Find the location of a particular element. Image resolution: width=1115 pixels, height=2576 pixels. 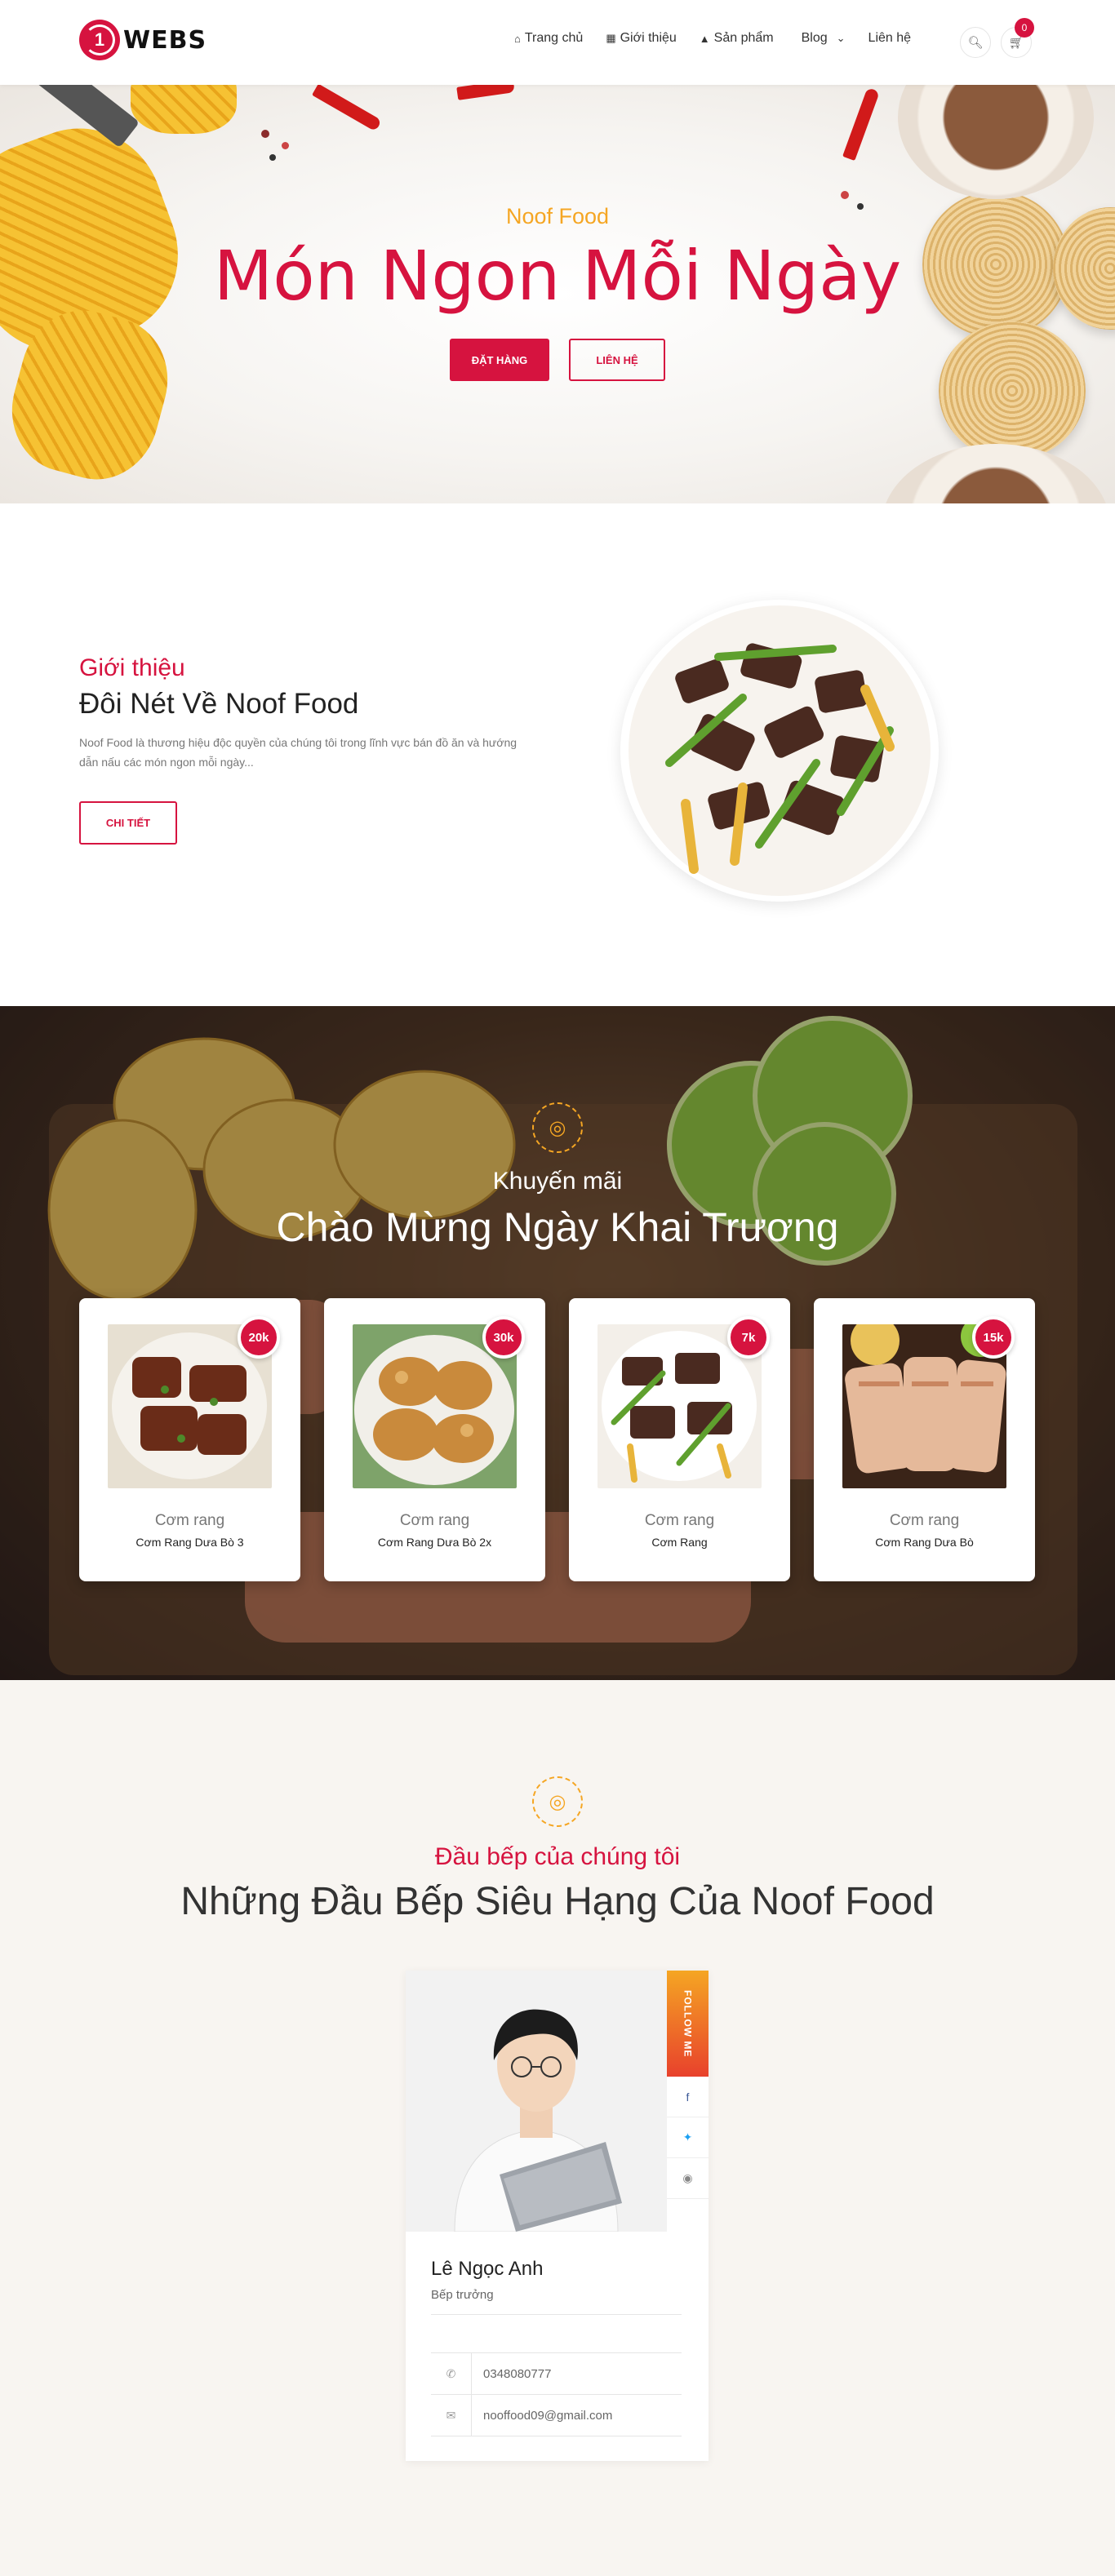

facebook-icon: f is located at coordinates (688, 2097).